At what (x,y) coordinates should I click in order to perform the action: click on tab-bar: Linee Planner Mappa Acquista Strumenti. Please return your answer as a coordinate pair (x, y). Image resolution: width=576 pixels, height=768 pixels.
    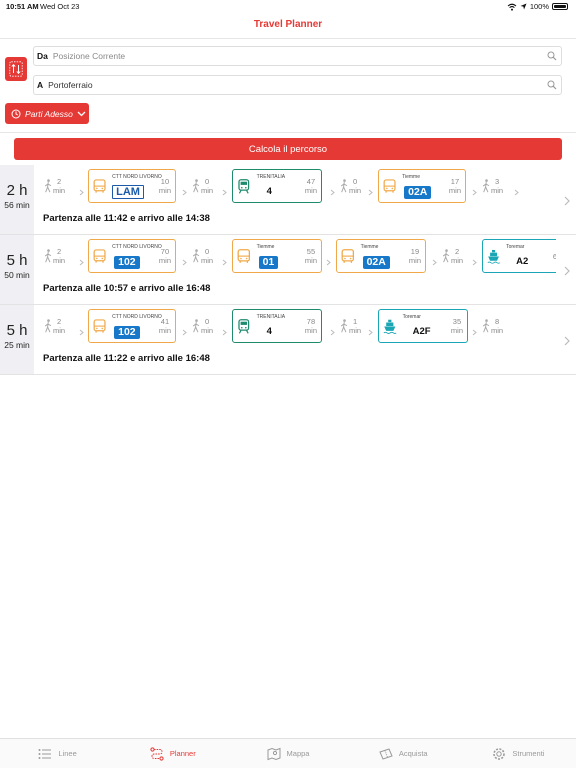
    Looking at the image, I should click on (288, 753).